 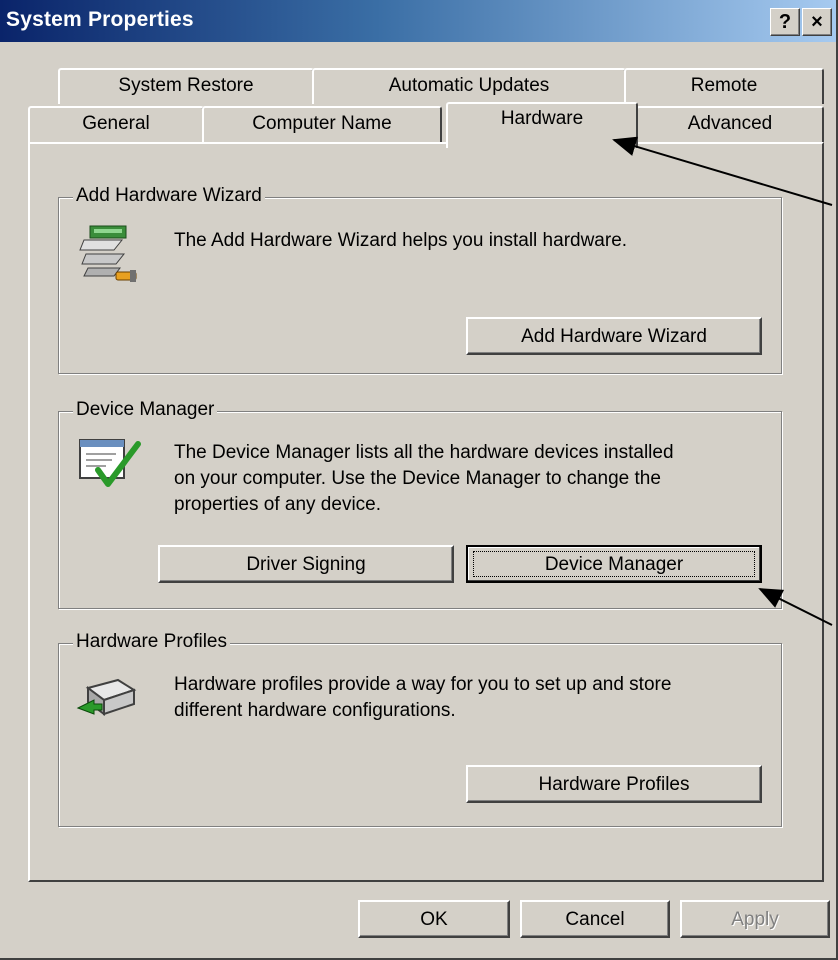 I want to click on device-manager-button: Device Manager, so click(x=614, y=564).